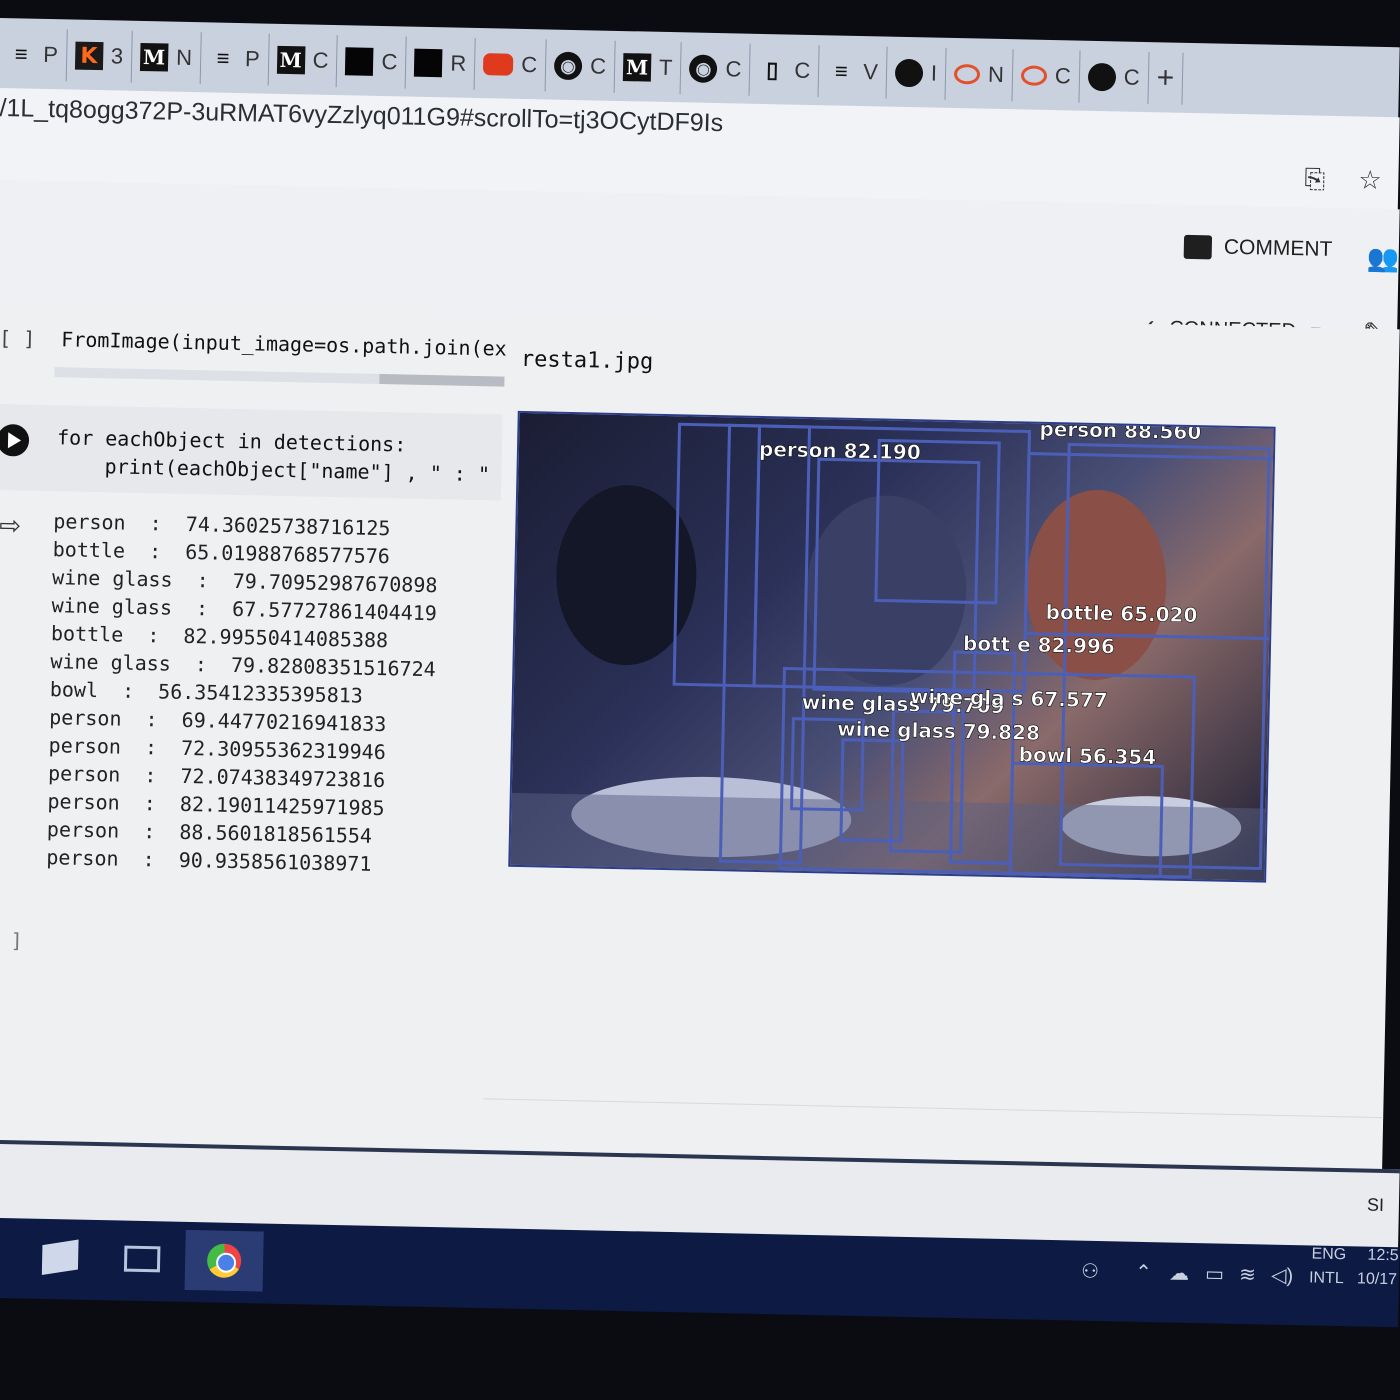 Image resolution: width=1400 pixels, height=1400 pixels. I want to click on taskbar-app-windows, so click(60, 1257).